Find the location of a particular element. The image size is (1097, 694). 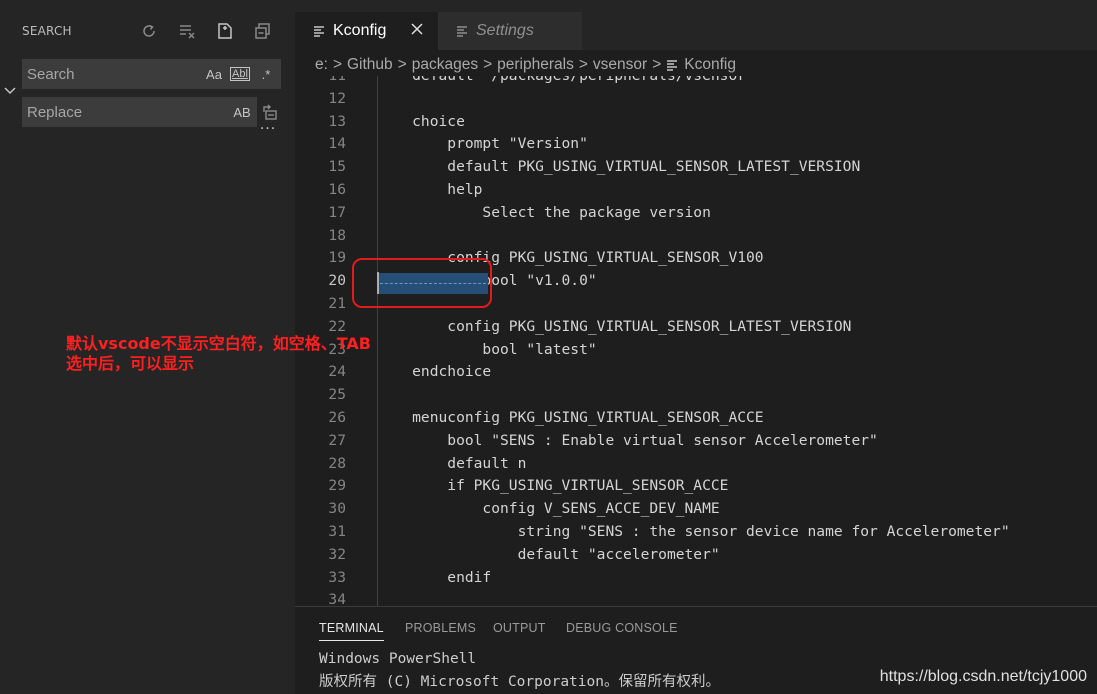

code-text: help is located at coordinates (430, 189).